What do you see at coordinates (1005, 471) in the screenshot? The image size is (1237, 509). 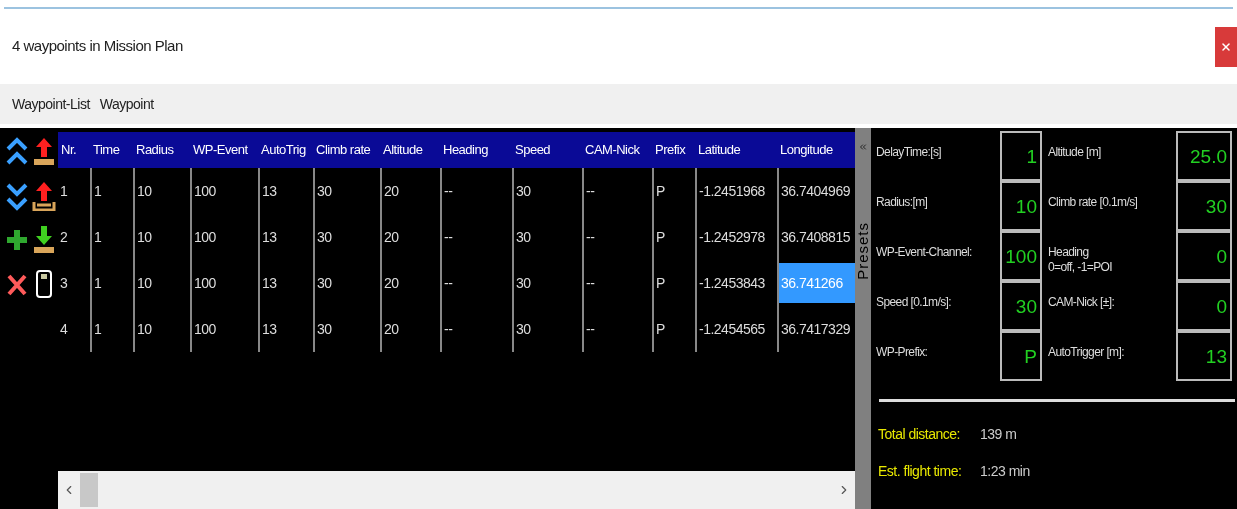 I see `summary-value: 1:23 min` at bounding box center [1005, 471].